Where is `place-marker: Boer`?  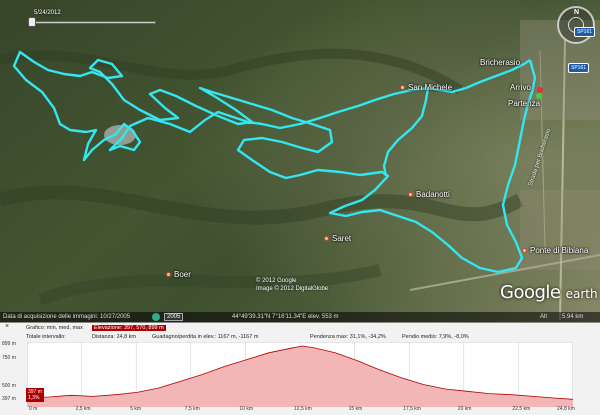
place-marker: Boer is located at coordinates (178, 274).